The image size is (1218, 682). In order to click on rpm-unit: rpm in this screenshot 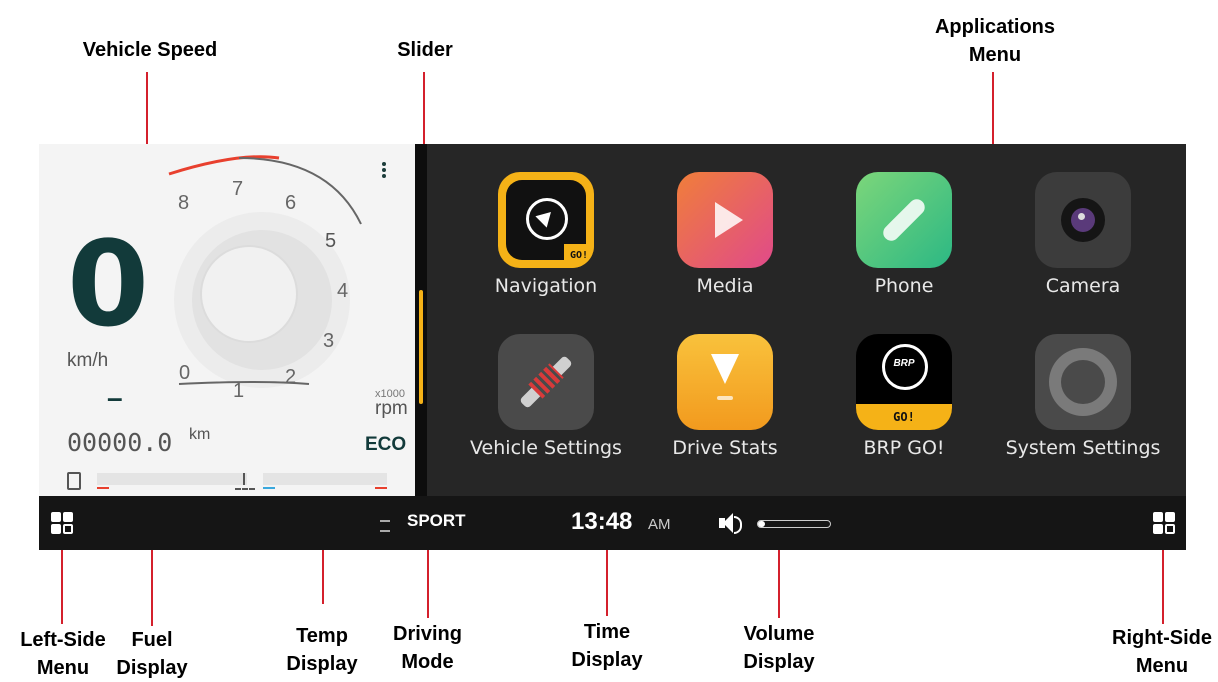, I will do `click(391, 408)`.